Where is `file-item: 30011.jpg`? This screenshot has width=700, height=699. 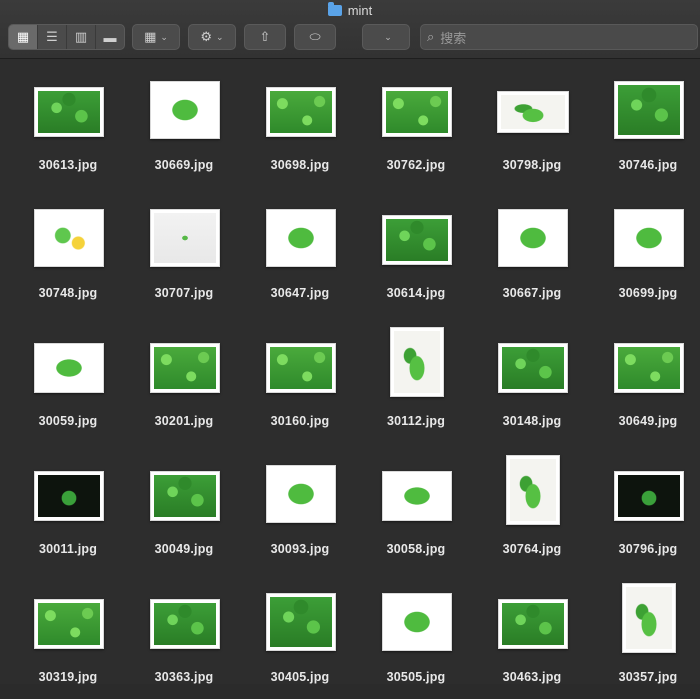 file-item: 30011.jpg is located at coordinates (68, 511).